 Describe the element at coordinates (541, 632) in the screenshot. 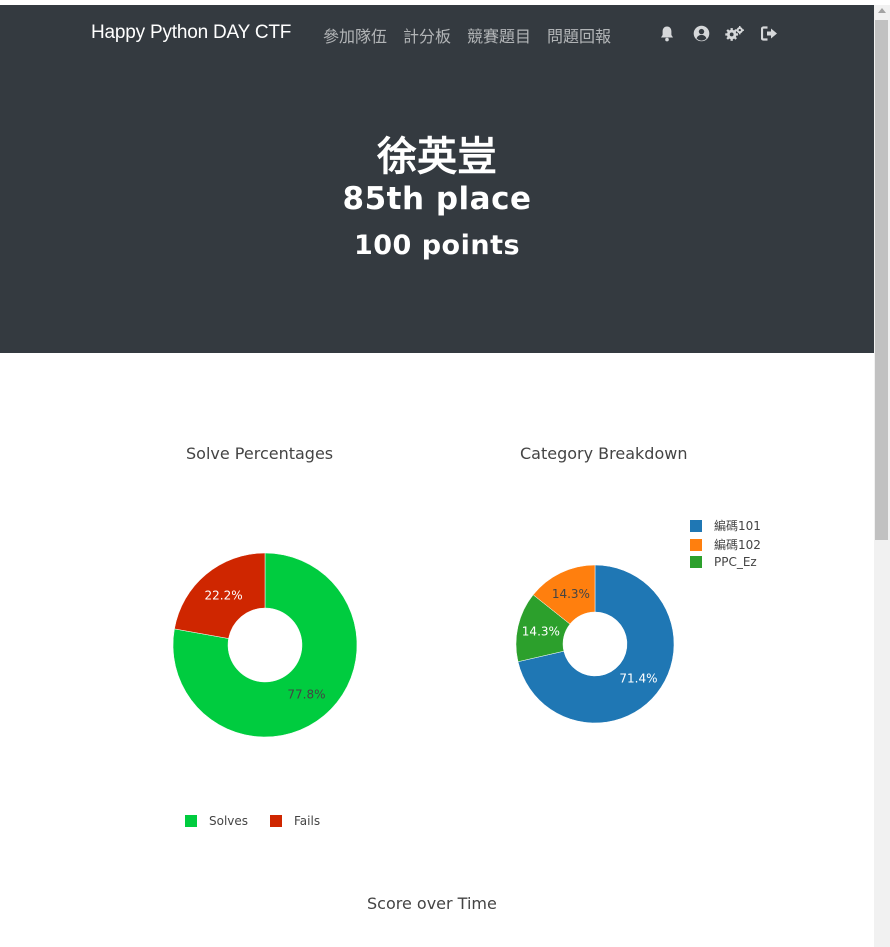

I see `slice-label-1: 14.3%` at that location.